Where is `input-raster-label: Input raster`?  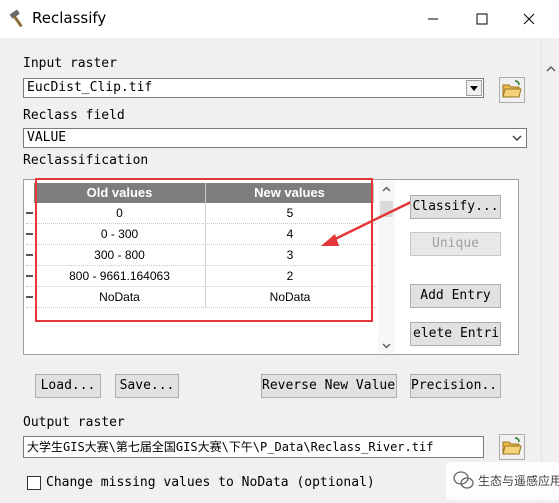
input-raster-label: Input raster is located at coordinates (70, 63).